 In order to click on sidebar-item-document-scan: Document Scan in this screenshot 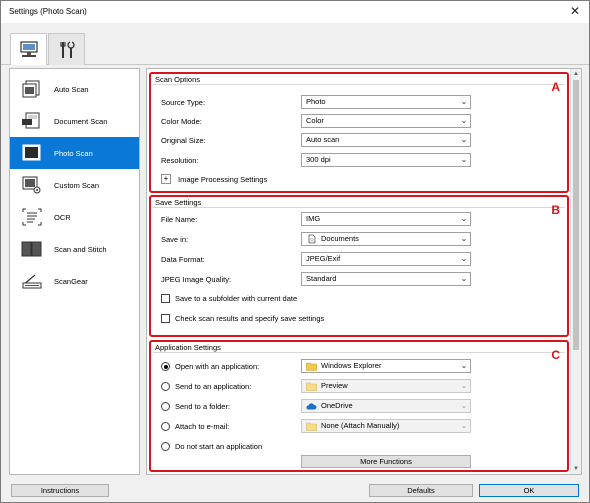, I will do `click(74, 121)`.